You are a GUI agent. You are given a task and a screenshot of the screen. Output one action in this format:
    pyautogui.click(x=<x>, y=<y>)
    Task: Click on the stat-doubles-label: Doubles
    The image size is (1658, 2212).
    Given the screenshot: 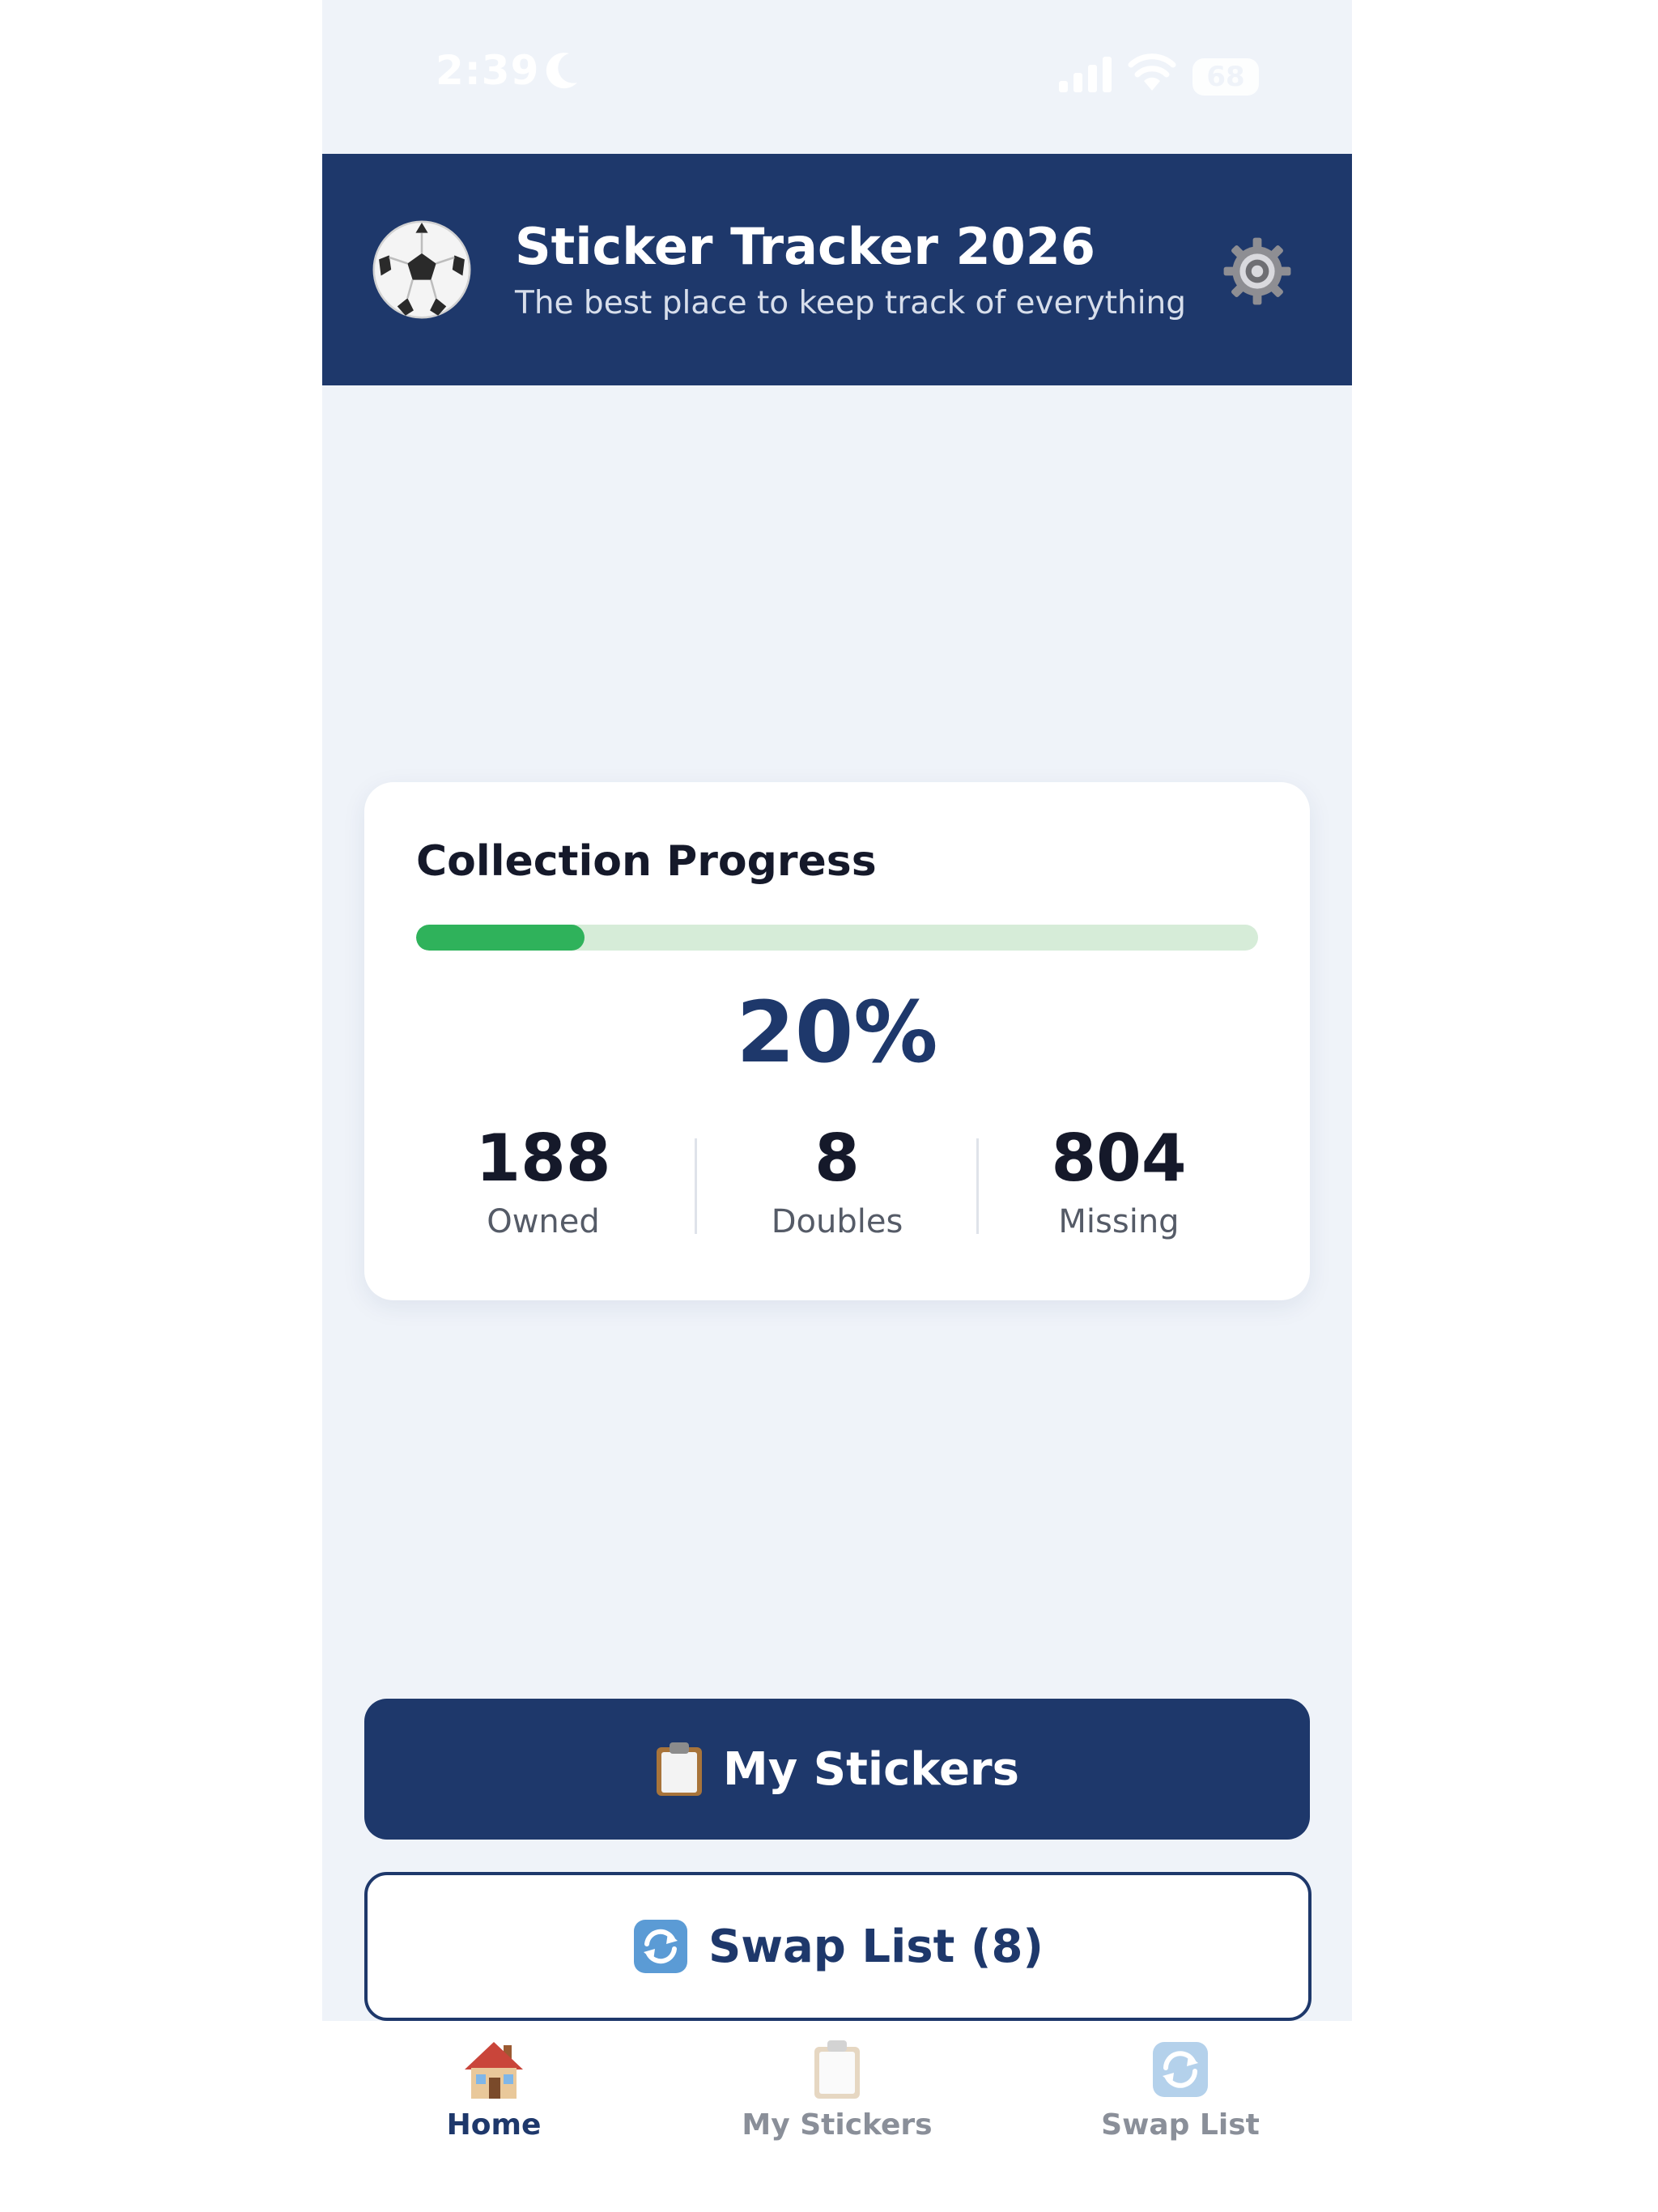 What is the action you would take?
    pyautogui.click(x=837, y=1221)
    